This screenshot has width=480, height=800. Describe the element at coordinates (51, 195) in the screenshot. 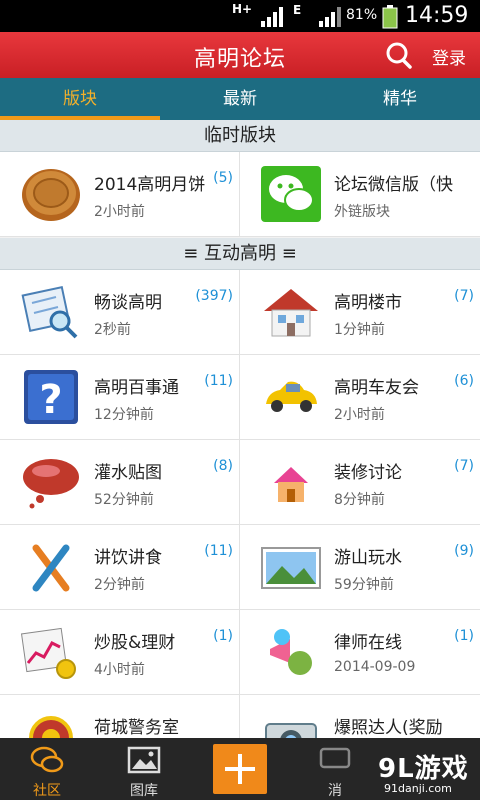

I see `mooncake-icon` at that location.